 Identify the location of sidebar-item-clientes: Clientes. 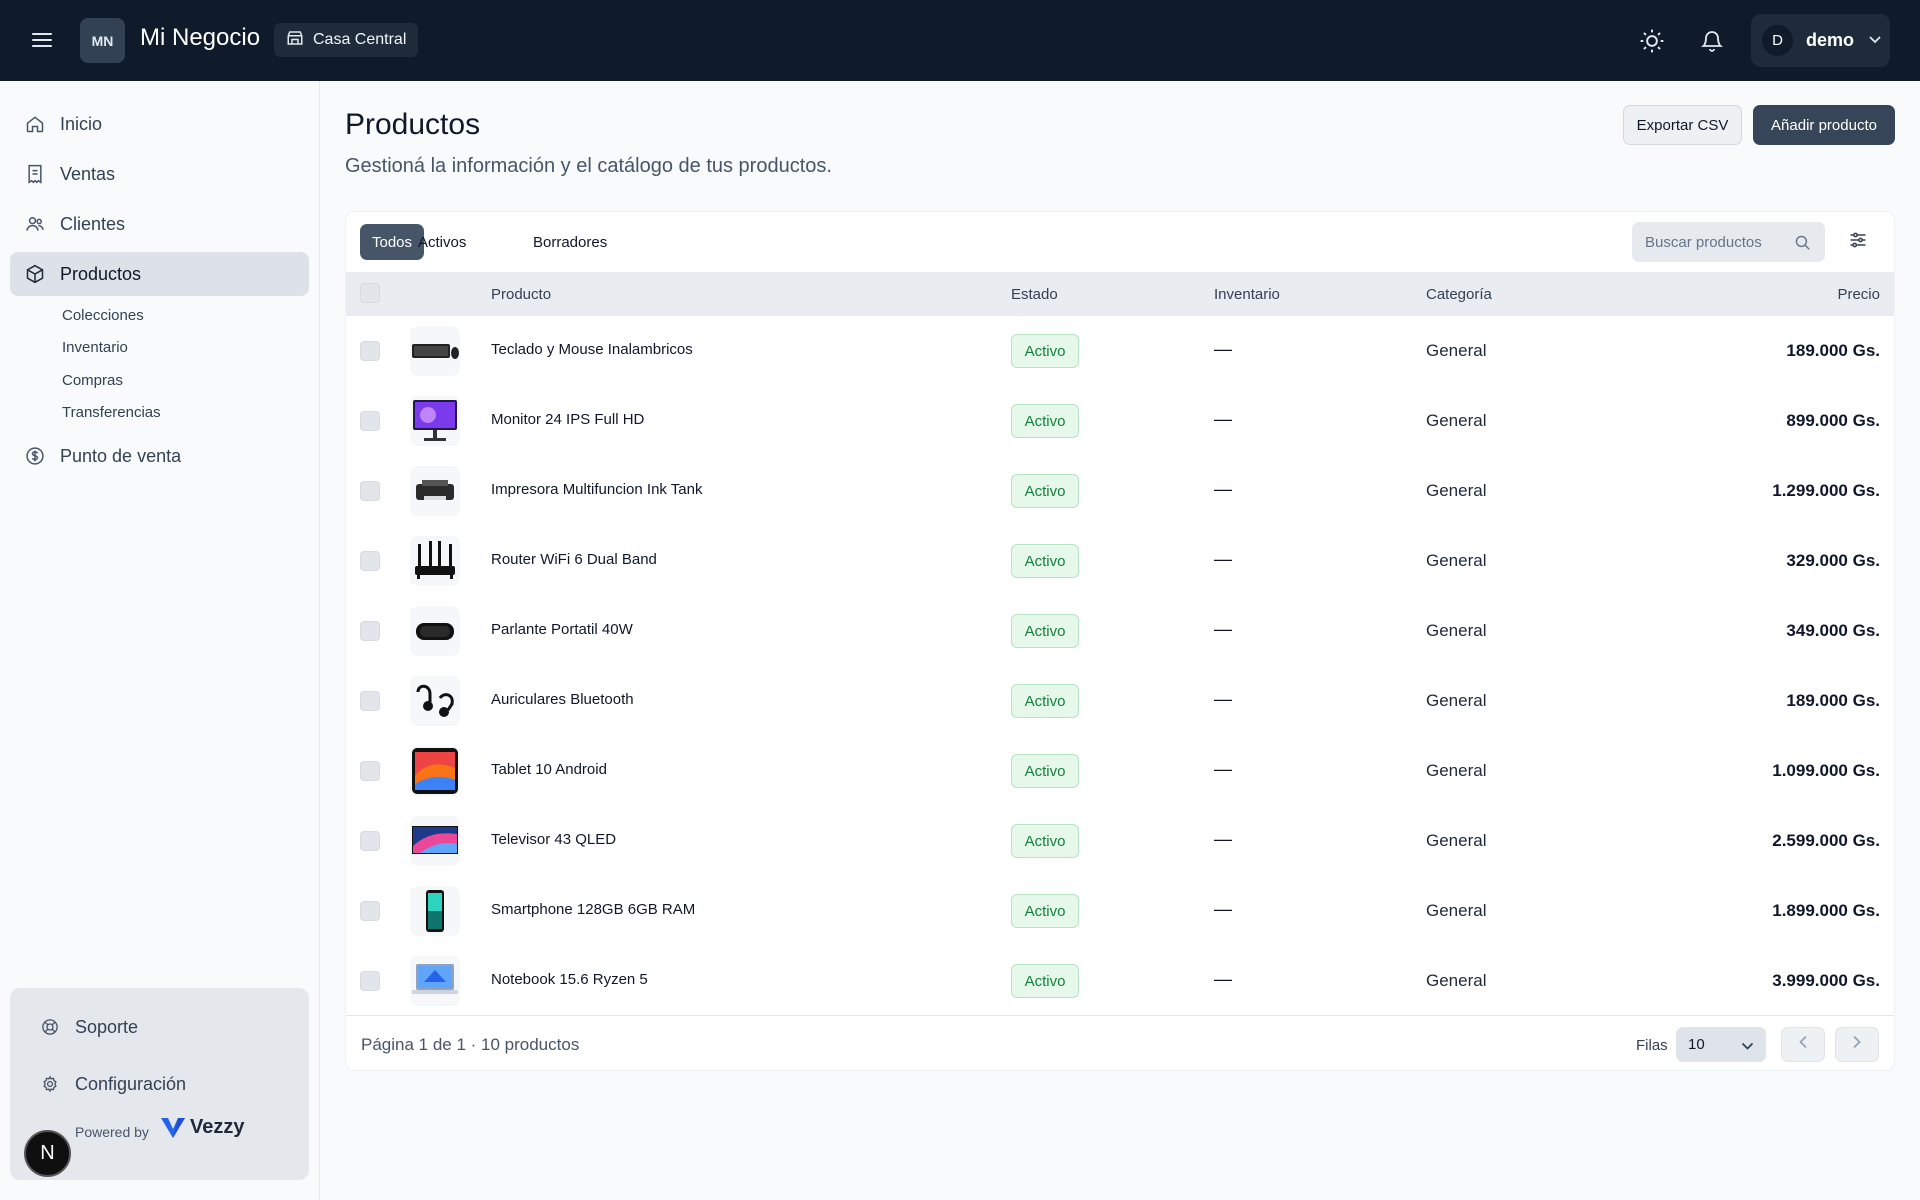
(159, 224).